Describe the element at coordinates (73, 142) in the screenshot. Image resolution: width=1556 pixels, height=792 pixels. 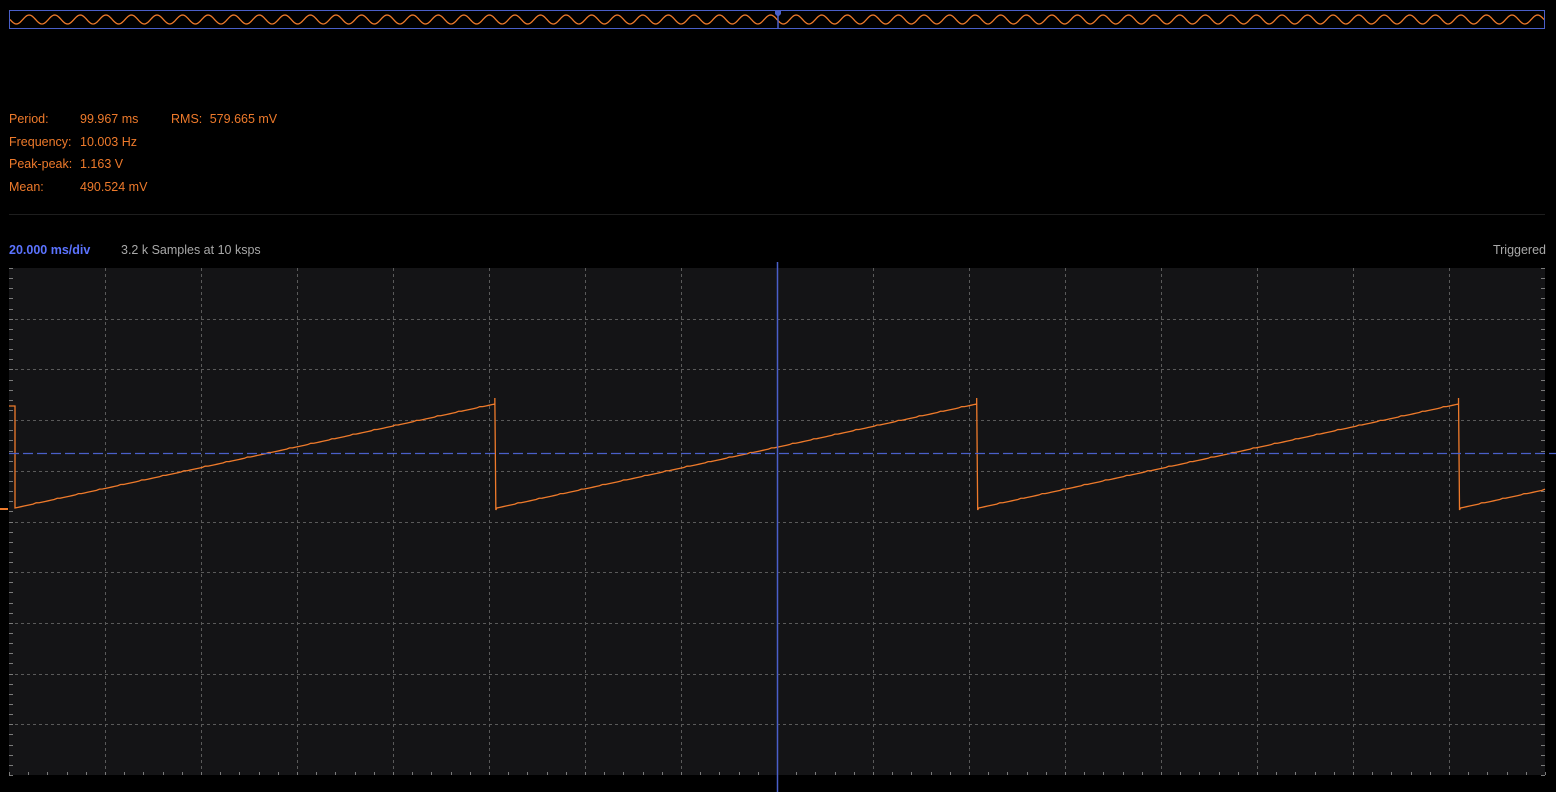
I see `frequency-measurement: Frequency: 10.003 Hz` at that location.